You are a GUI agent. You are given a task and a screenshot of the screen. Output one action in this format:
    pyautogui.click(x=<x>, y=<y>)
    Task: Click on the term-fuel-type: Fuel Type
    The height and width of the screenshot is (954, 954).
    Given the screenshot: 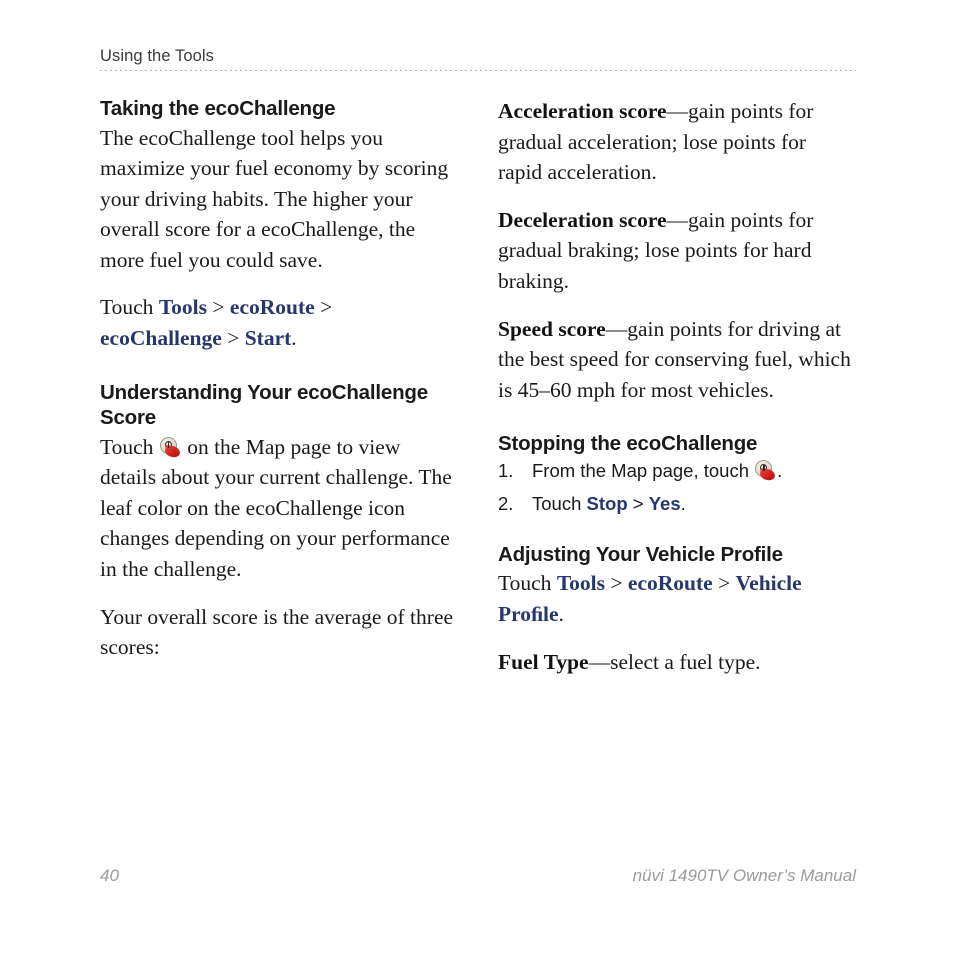 What is the action you would take?
    pyautogui.click(x=543, y=661)
    